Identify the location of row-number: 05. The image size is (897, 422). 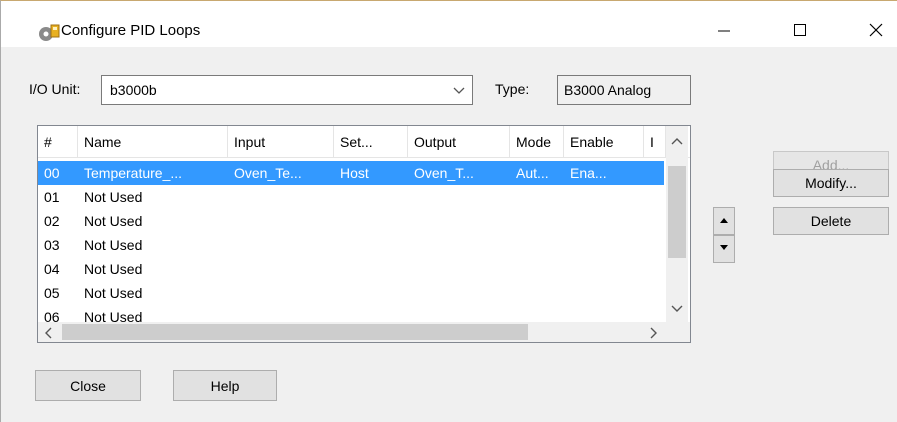
(52, 293).